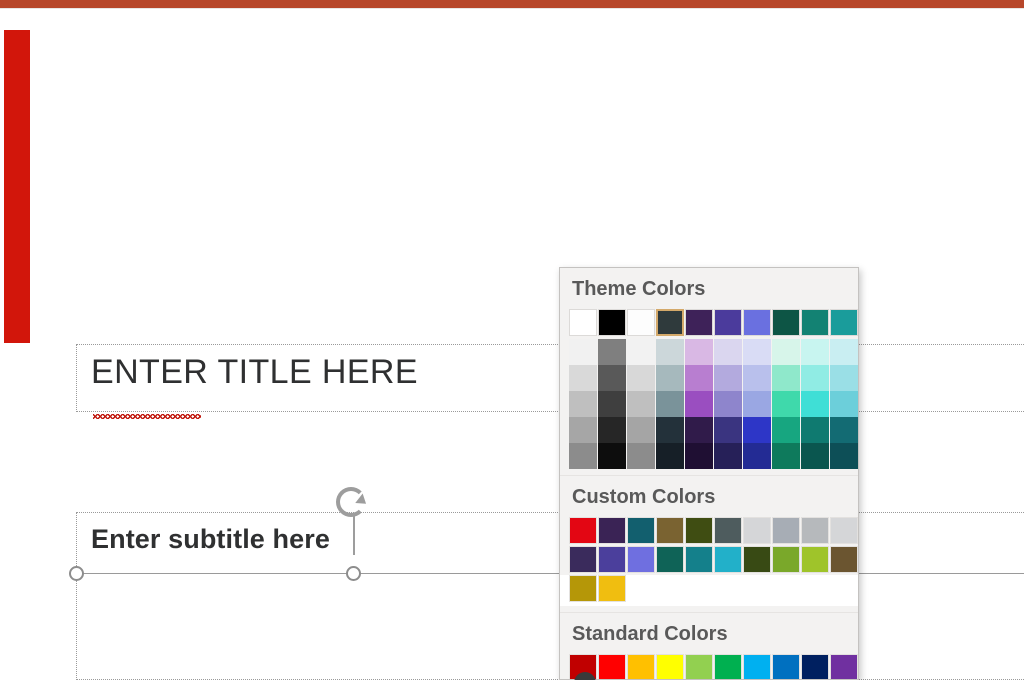 Image resolution: width=1024 pixels, height=680 pixels. I want to click on subtitle-placeholder-body, so click(550, 627).